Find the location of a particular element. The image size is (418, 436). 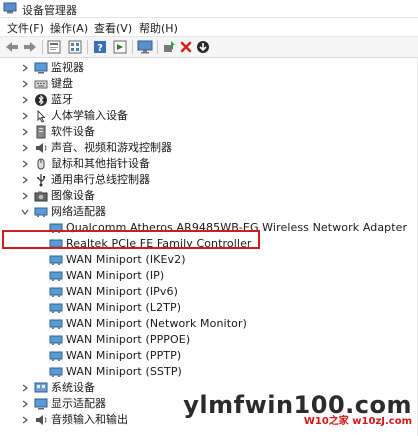

back-arrow-icon is located at coordinates (12, 47).